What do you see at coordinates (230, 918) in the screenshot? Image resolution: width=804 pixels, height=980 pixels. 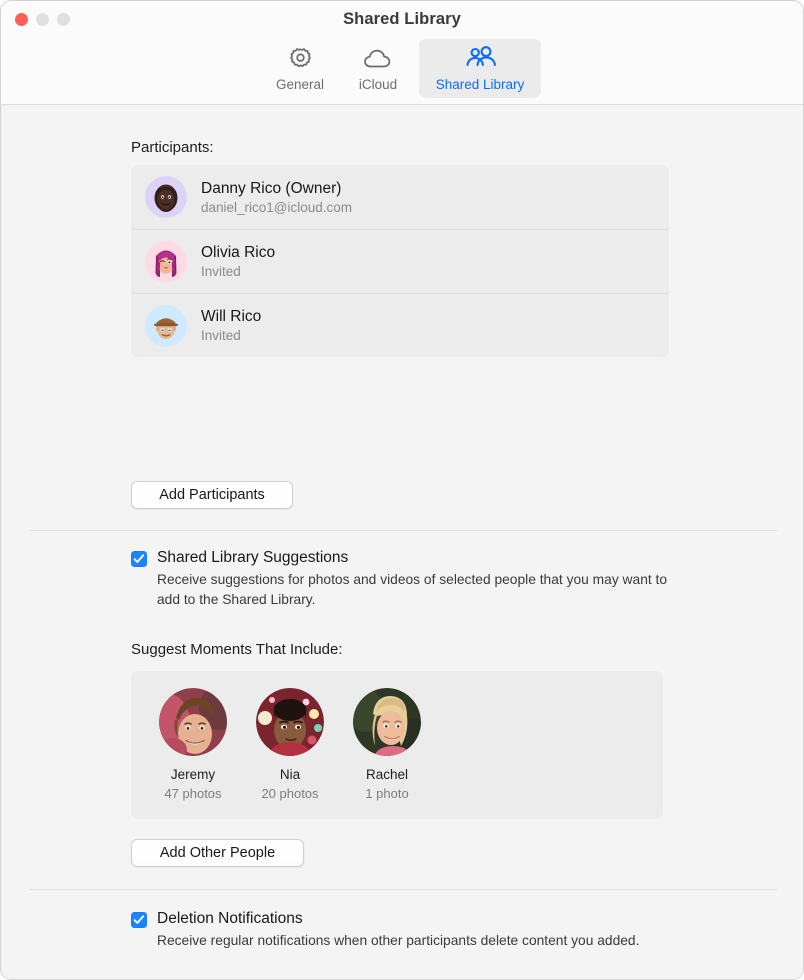 I see `deletion-notifications-label: Deletion Notifications` at bounding box center [230, 918].